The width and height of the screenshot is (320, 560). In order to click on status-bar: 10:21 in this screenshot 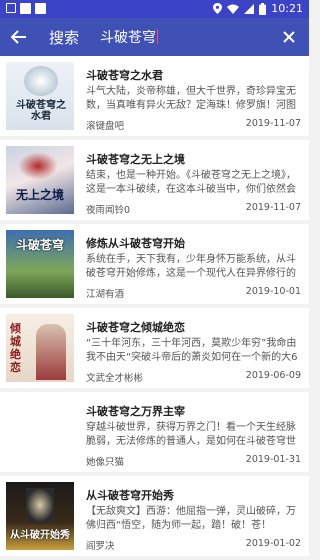, I will do `click(154, 9)`.